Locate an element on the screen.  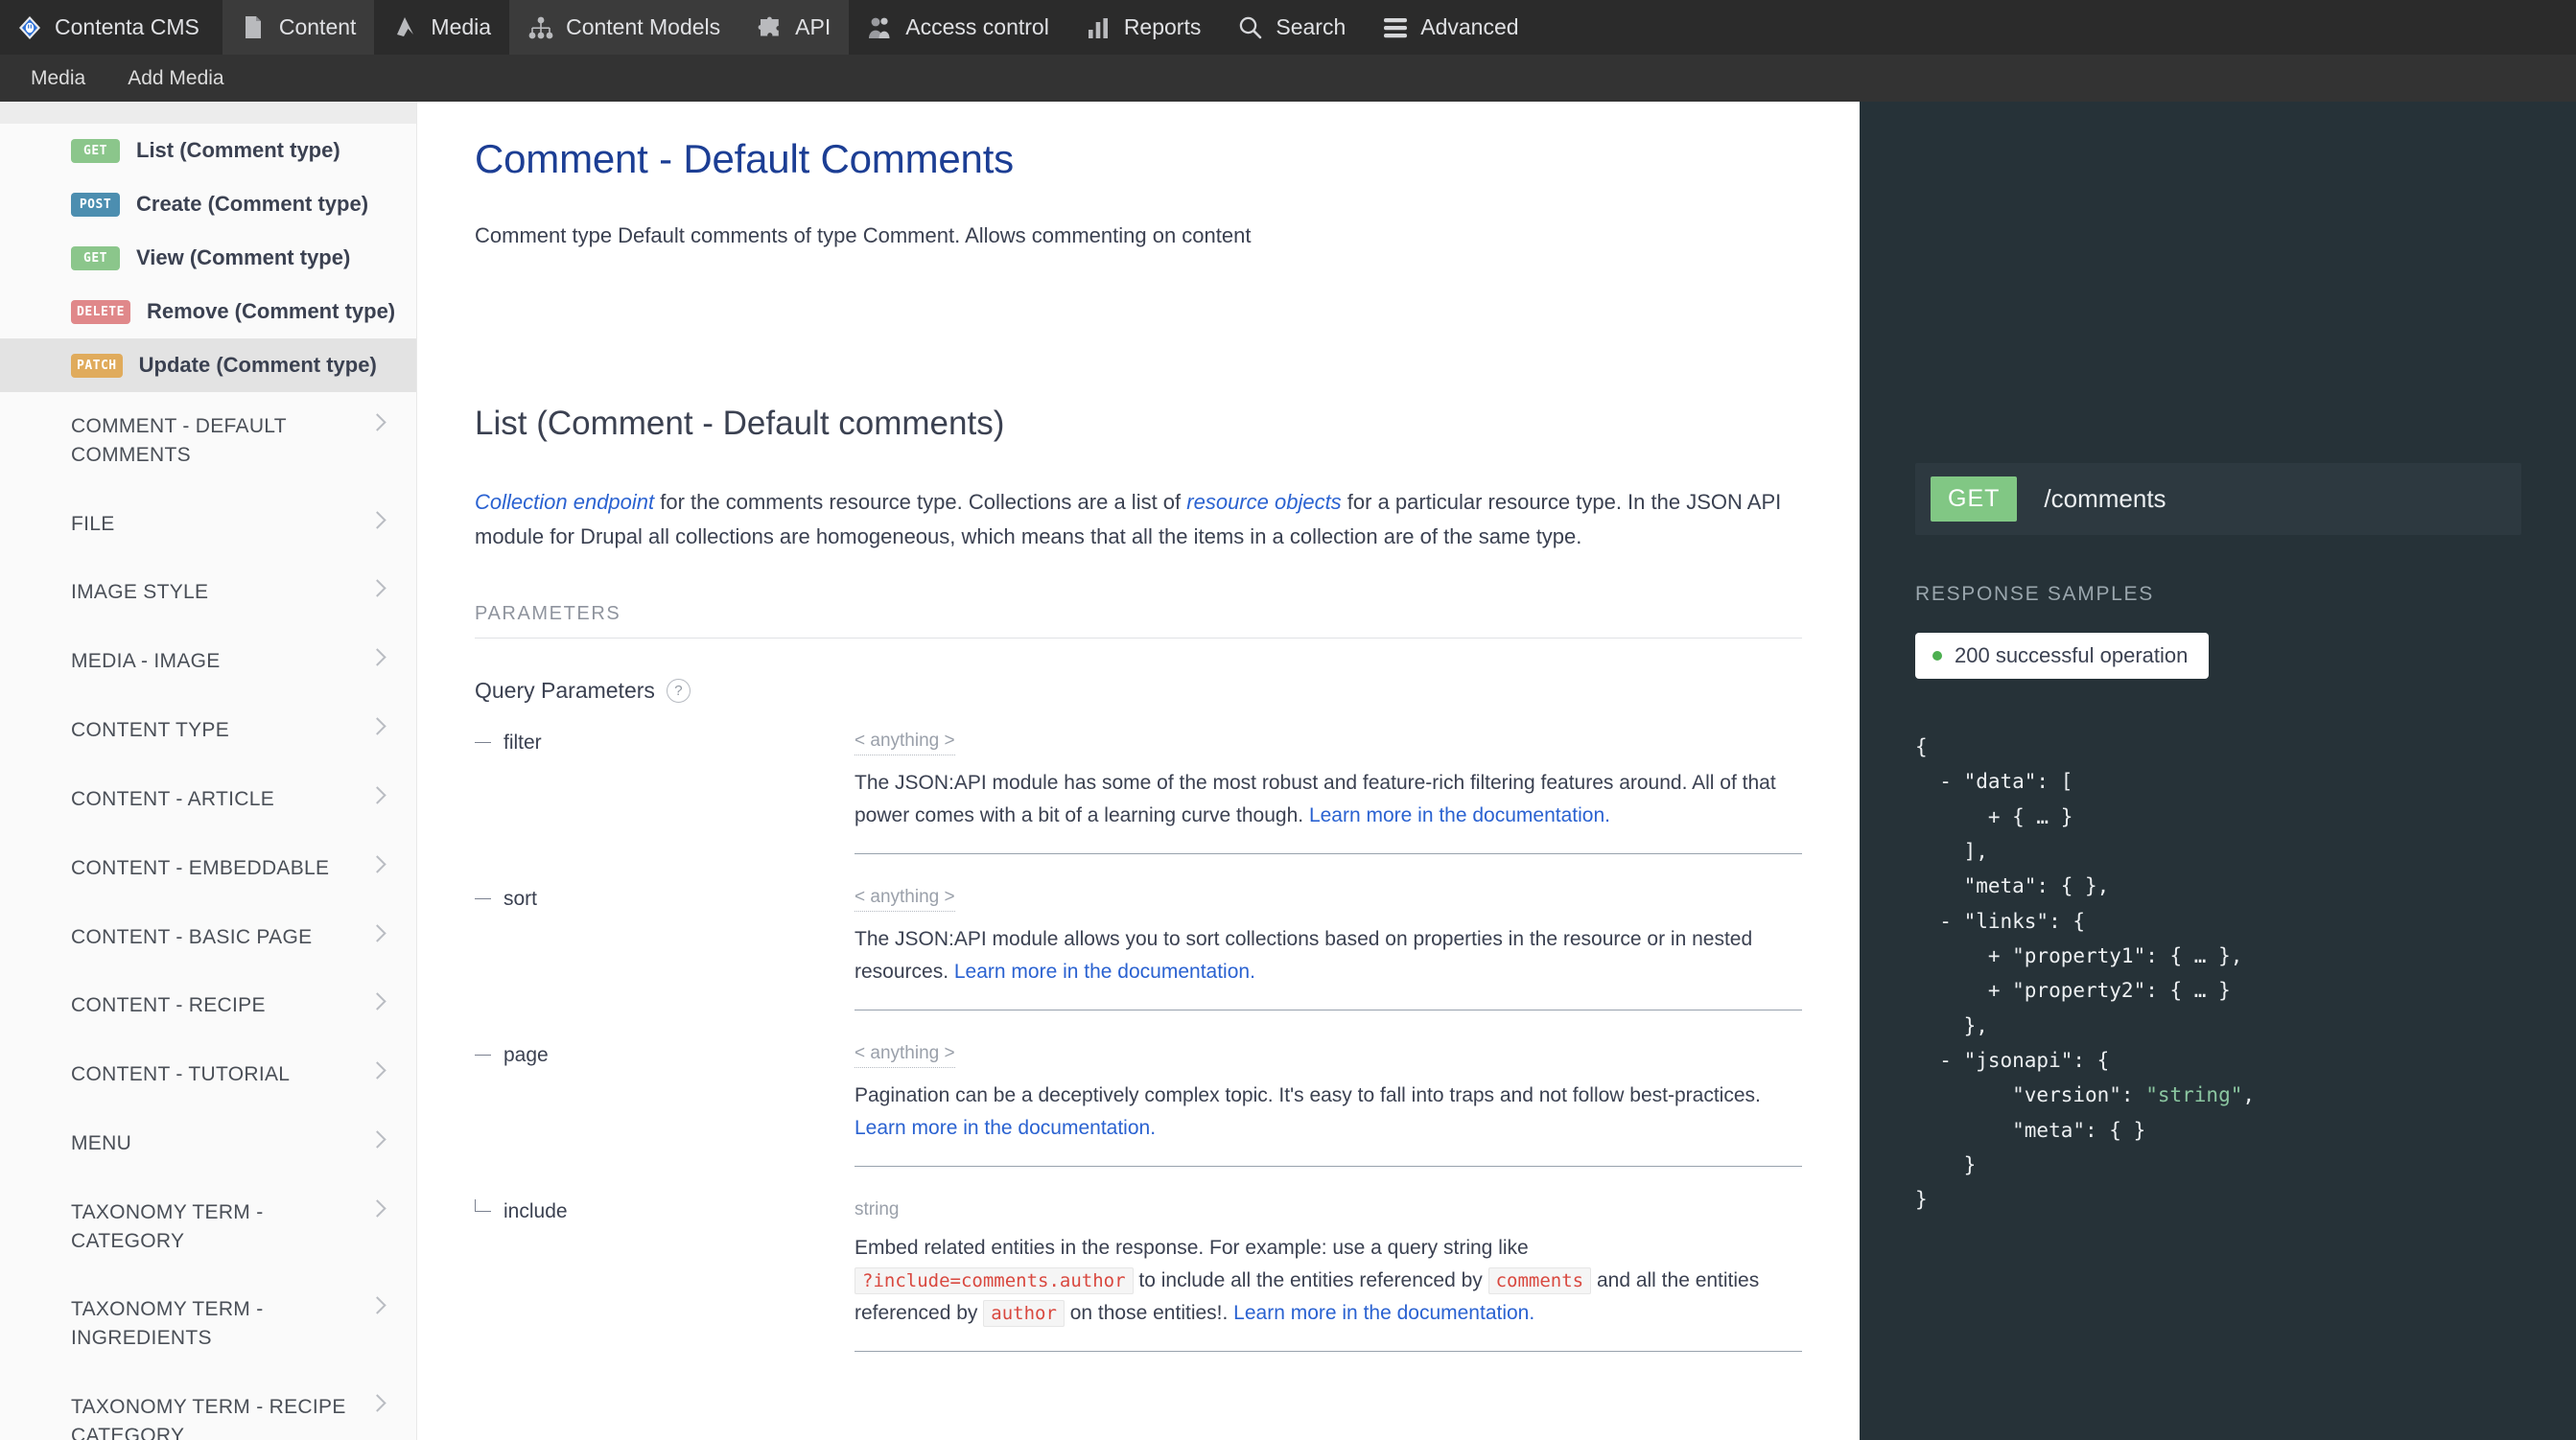
sidebar-group-comment-default-comments: COMMENT - DEFAULT COMMENTS is located at coordinates (208, 441).